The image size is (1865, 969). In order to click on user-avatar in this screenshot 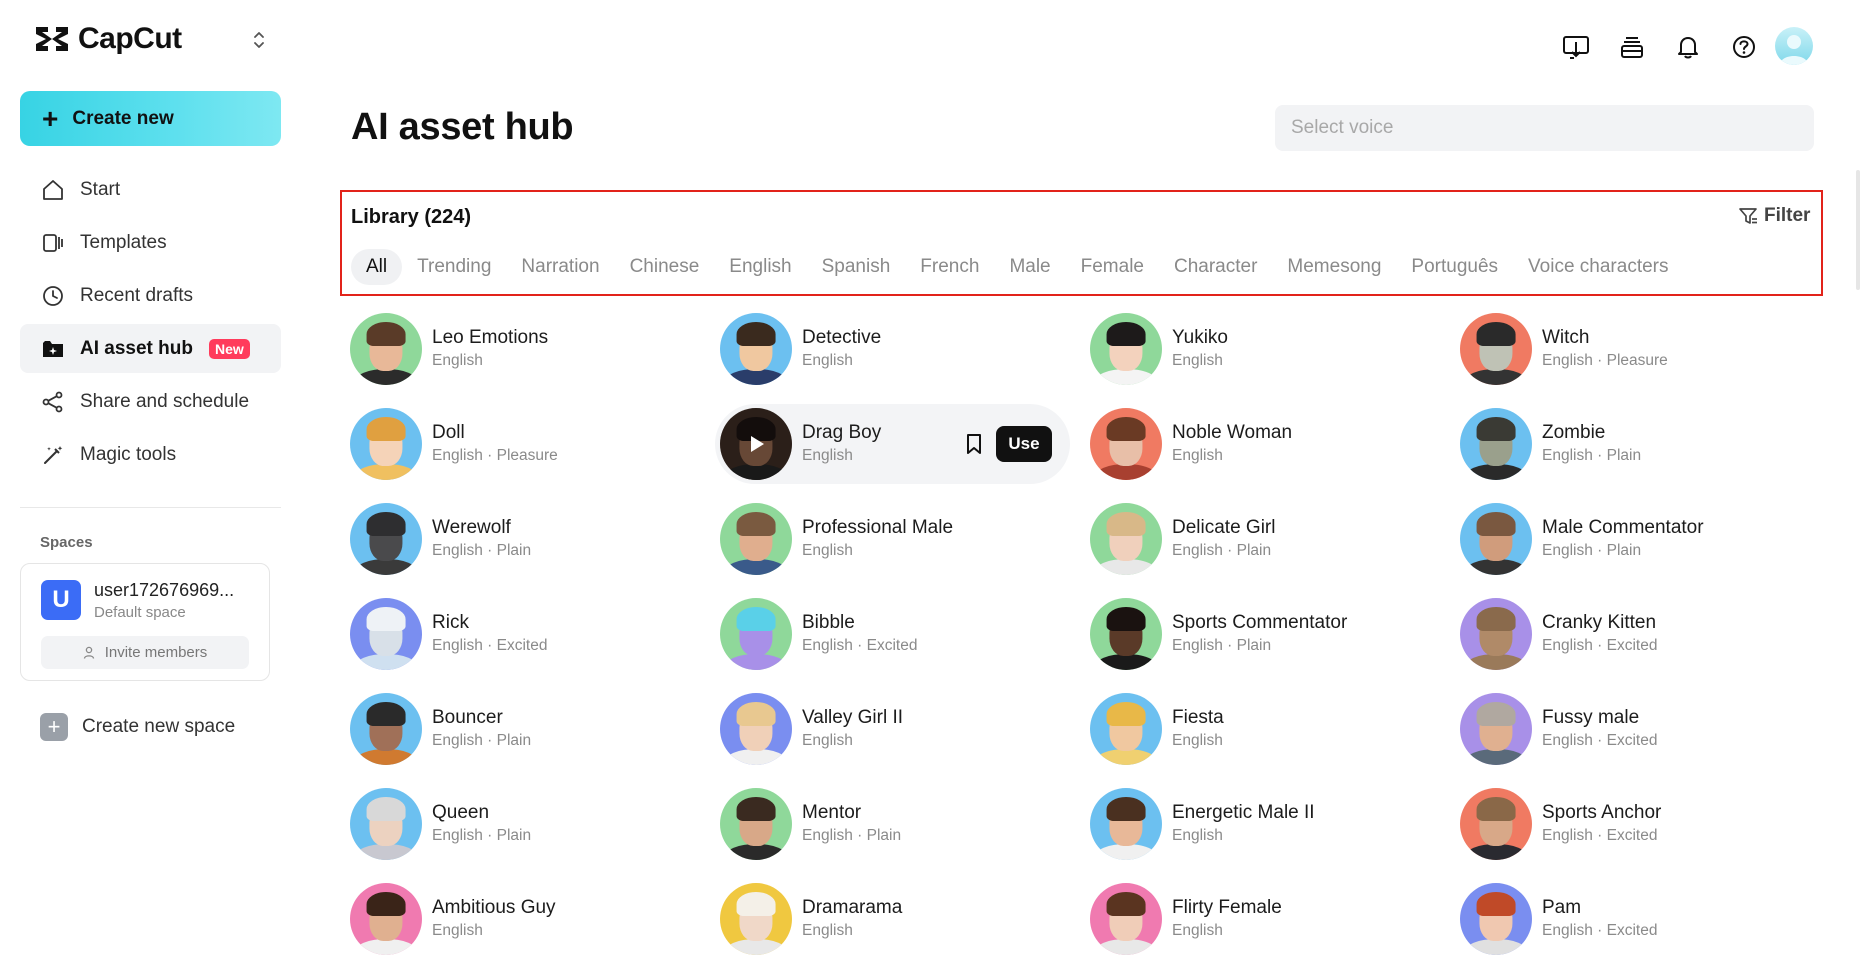, I will do `click(1794, 46)`.